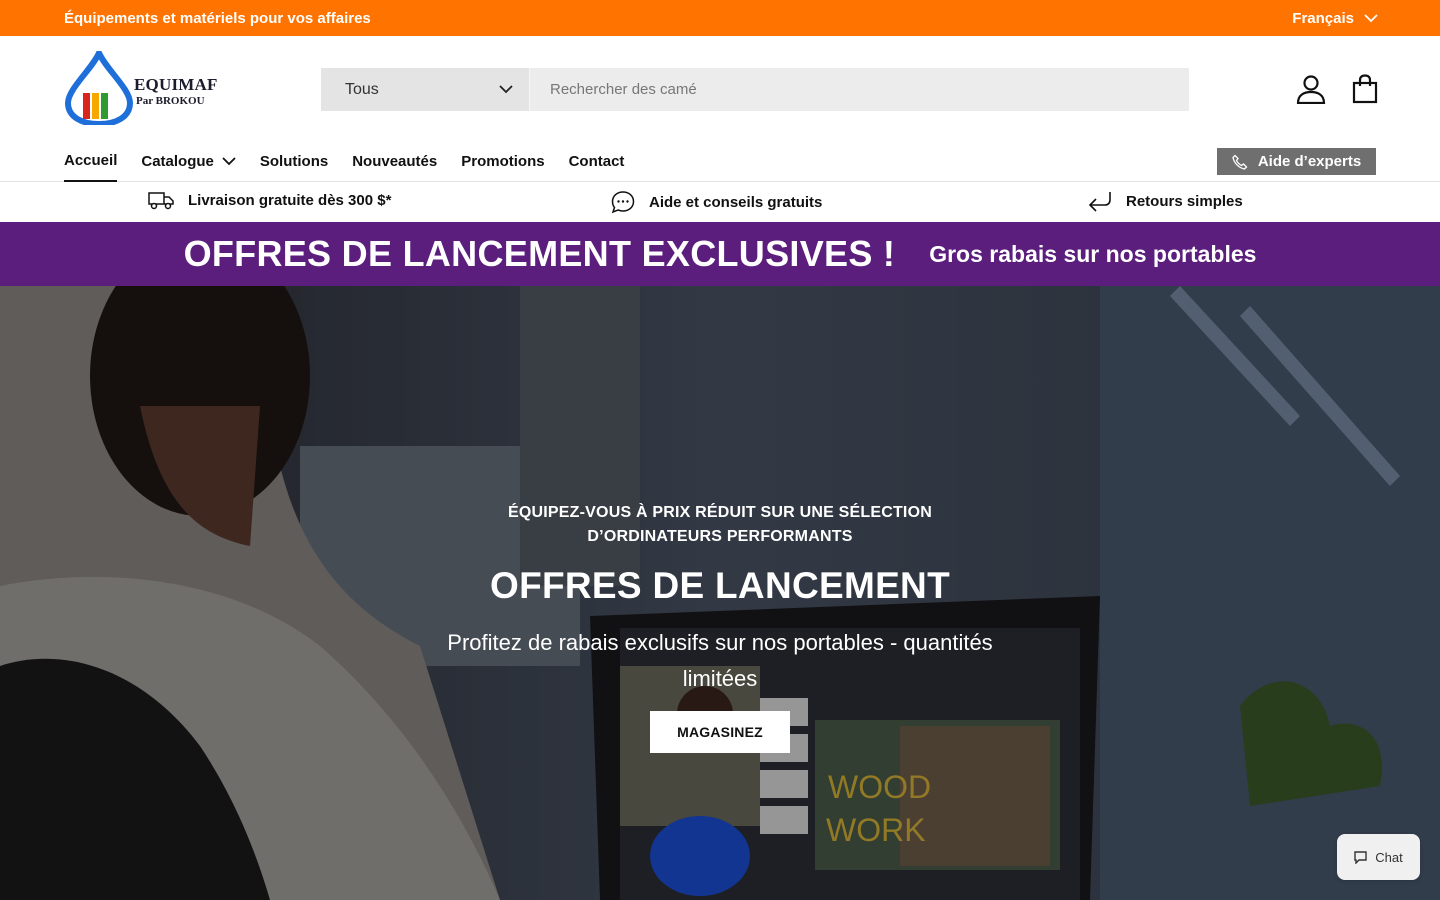 This screenshot has height=900, width=1440. I want to click on perk-label: Aide et conseils gratuits, so click(736, 202).